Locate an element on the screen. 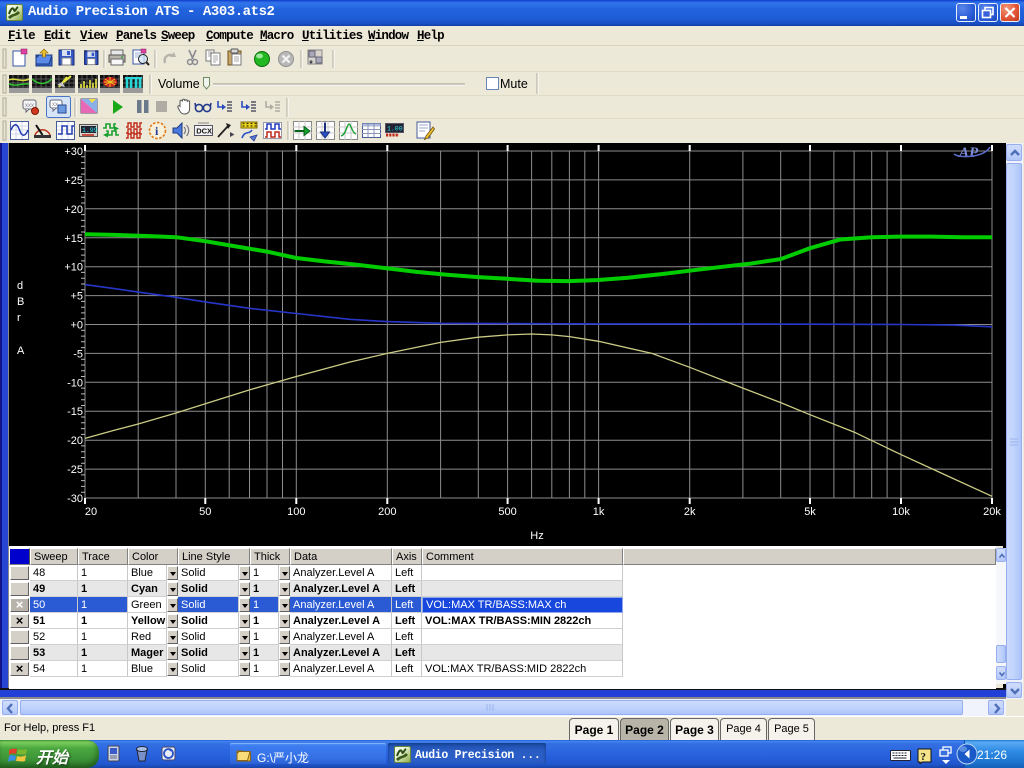  svg-text: 200 is located at coordinates (387, 512).